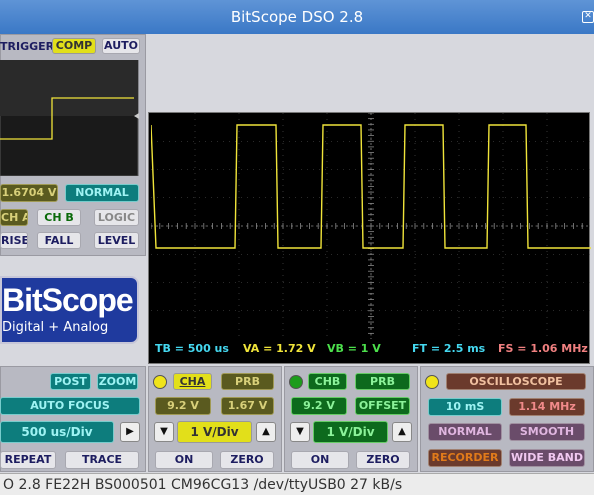 The height and width of the screenshot is (495, 594). What do you see at coordinates (300, 432) in the screenshot?
I see `chb-down-icon: ▼` at bounding box center [300, 432].